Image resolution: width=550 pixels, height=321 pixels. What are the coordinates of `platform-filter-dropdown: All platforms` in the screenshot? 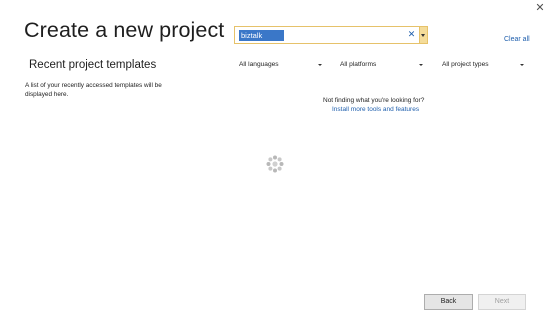 It's located at (381, 65).